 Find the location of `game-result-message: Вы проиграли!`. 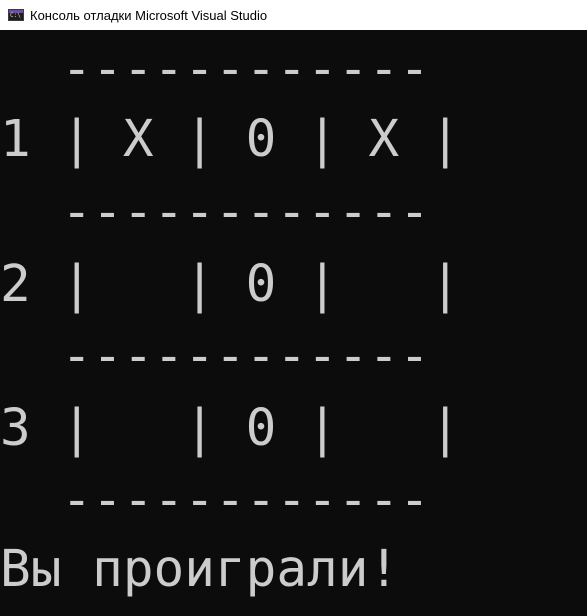

game-result-message: Вы проиграли! is located at coordinates (200, 569).